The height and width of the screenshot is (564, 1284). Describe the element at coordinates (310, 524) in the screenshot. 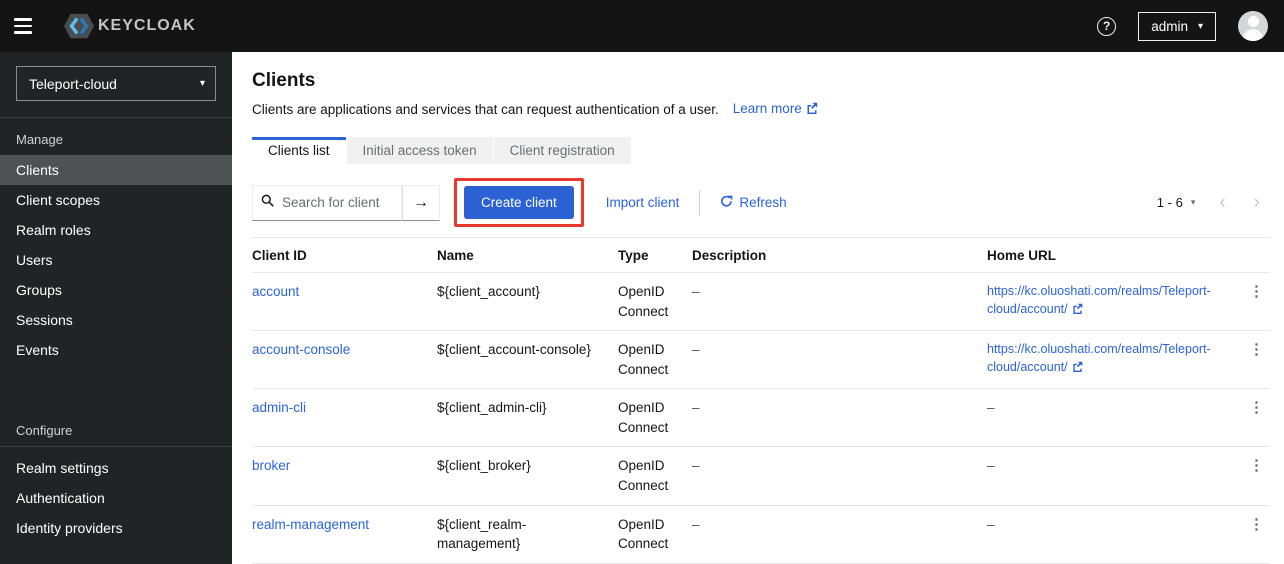

I see `client-id-link: realm-management` at that location.